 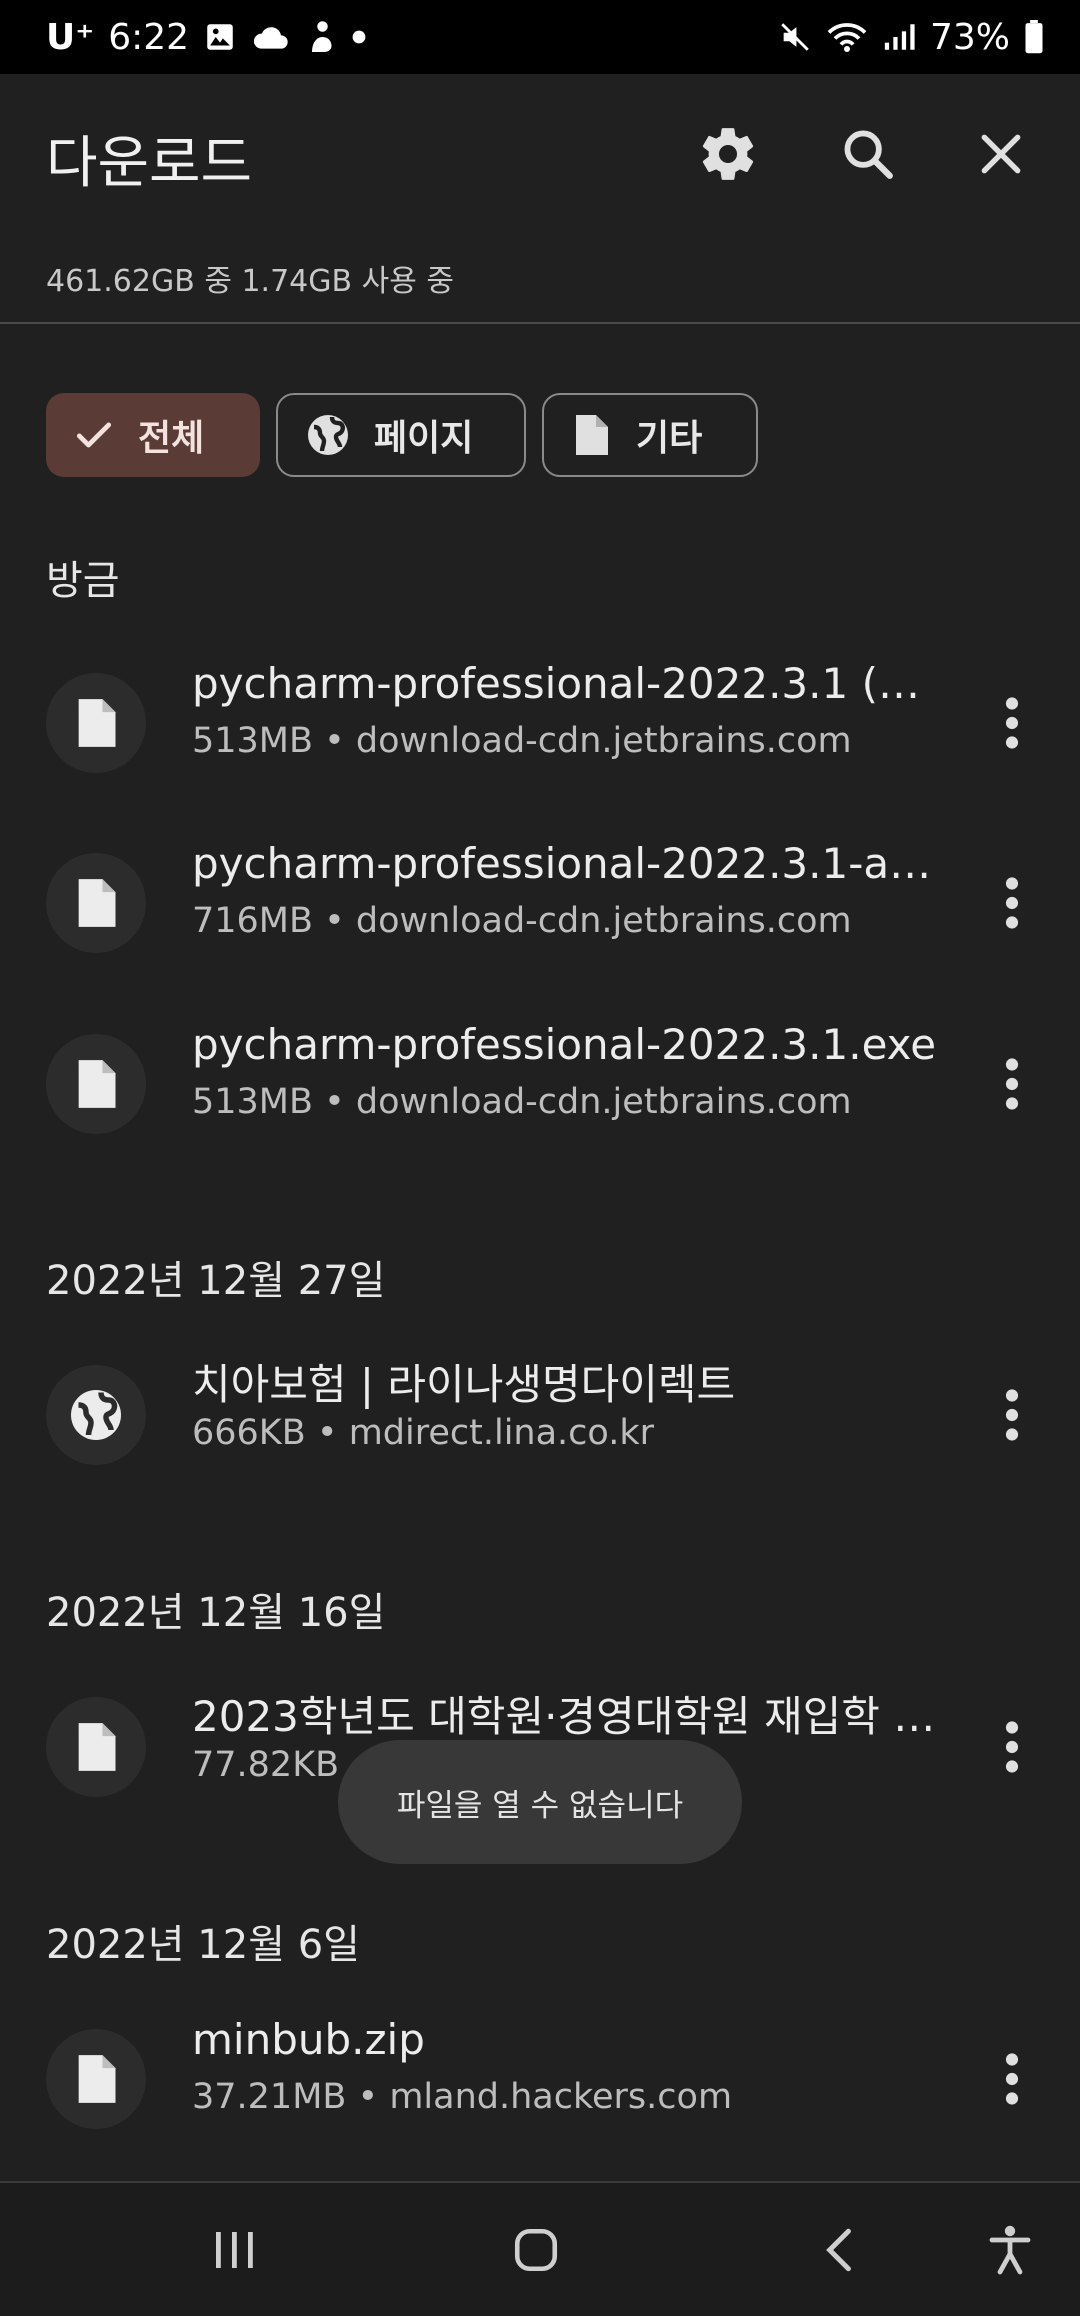 What do you see at coordinates (70, 37) in the screenshot?
I see `carrier-label: U⁺` at bounding box center [70, 37].